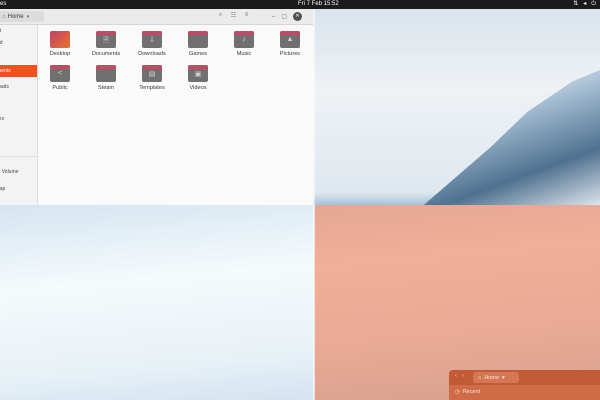 This screenshot has height=400, width=600. I want to click on back-arrow-icon: ‹, so click(456, 376).